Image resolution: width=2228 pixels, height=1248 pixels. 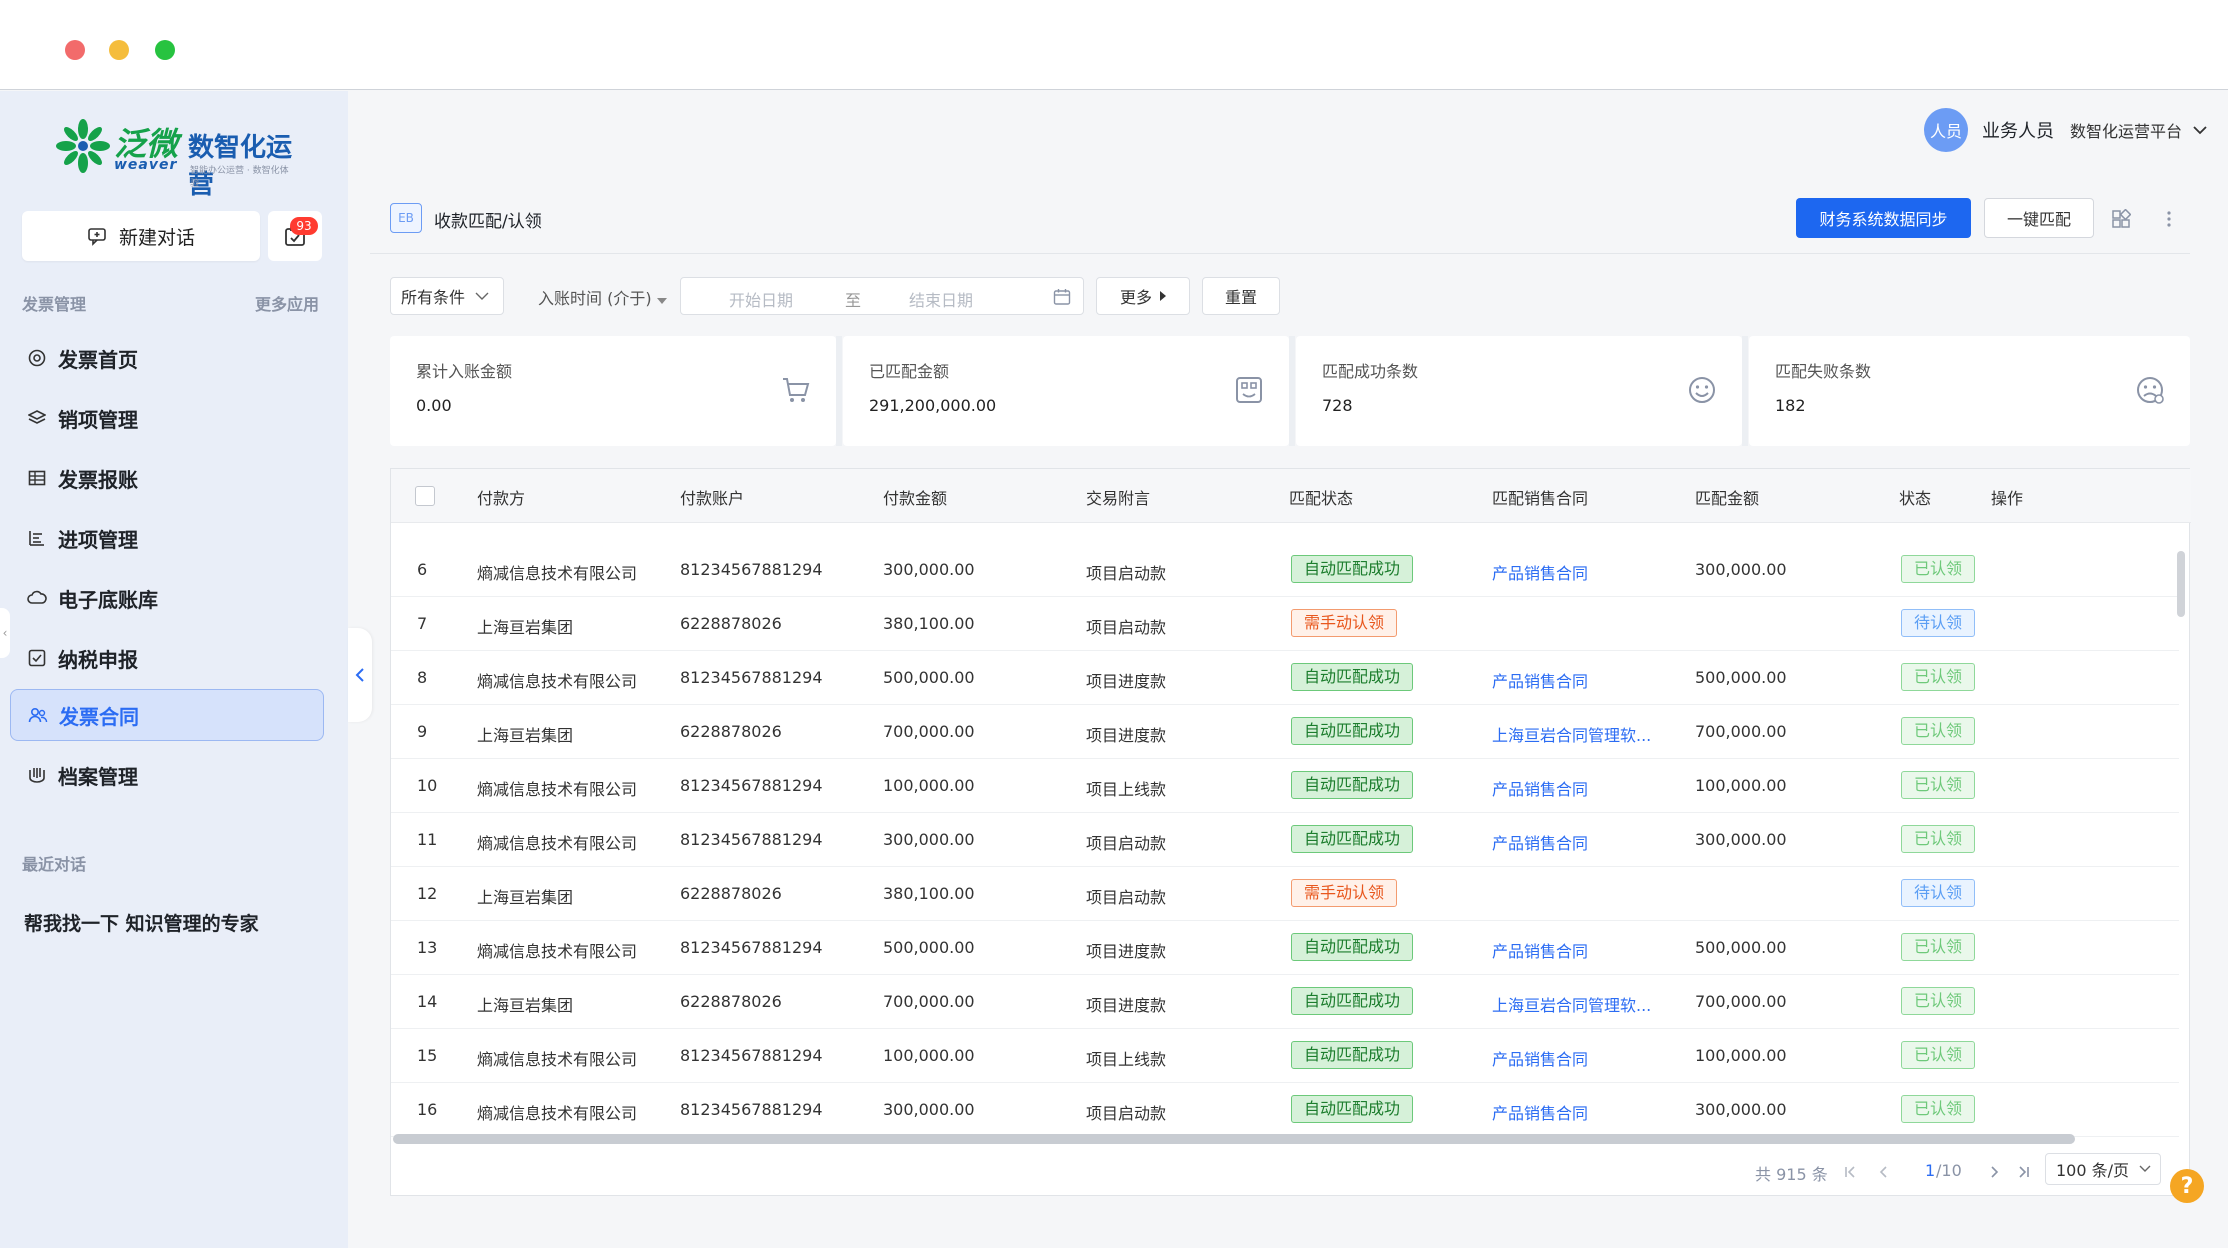 I want to click on chevron-left-icon, so click(x=359, y=675).